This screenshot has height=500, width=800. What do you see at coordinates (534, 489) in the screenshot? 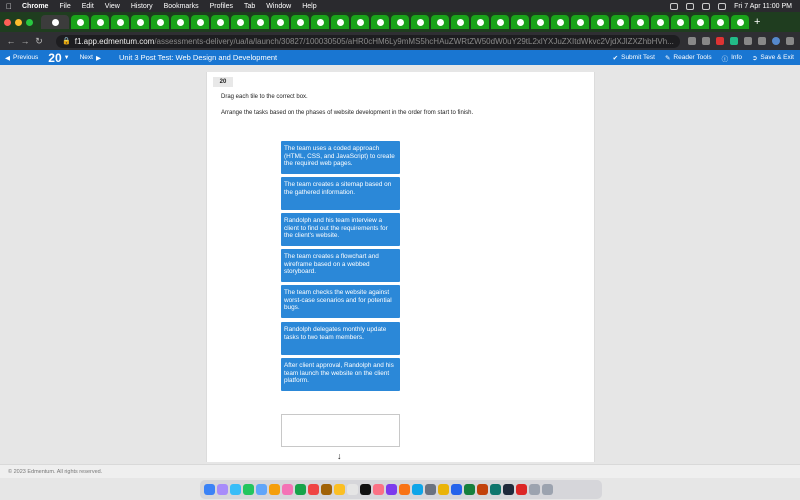
I see `downloads-icon` at bounding box center [534, 489].